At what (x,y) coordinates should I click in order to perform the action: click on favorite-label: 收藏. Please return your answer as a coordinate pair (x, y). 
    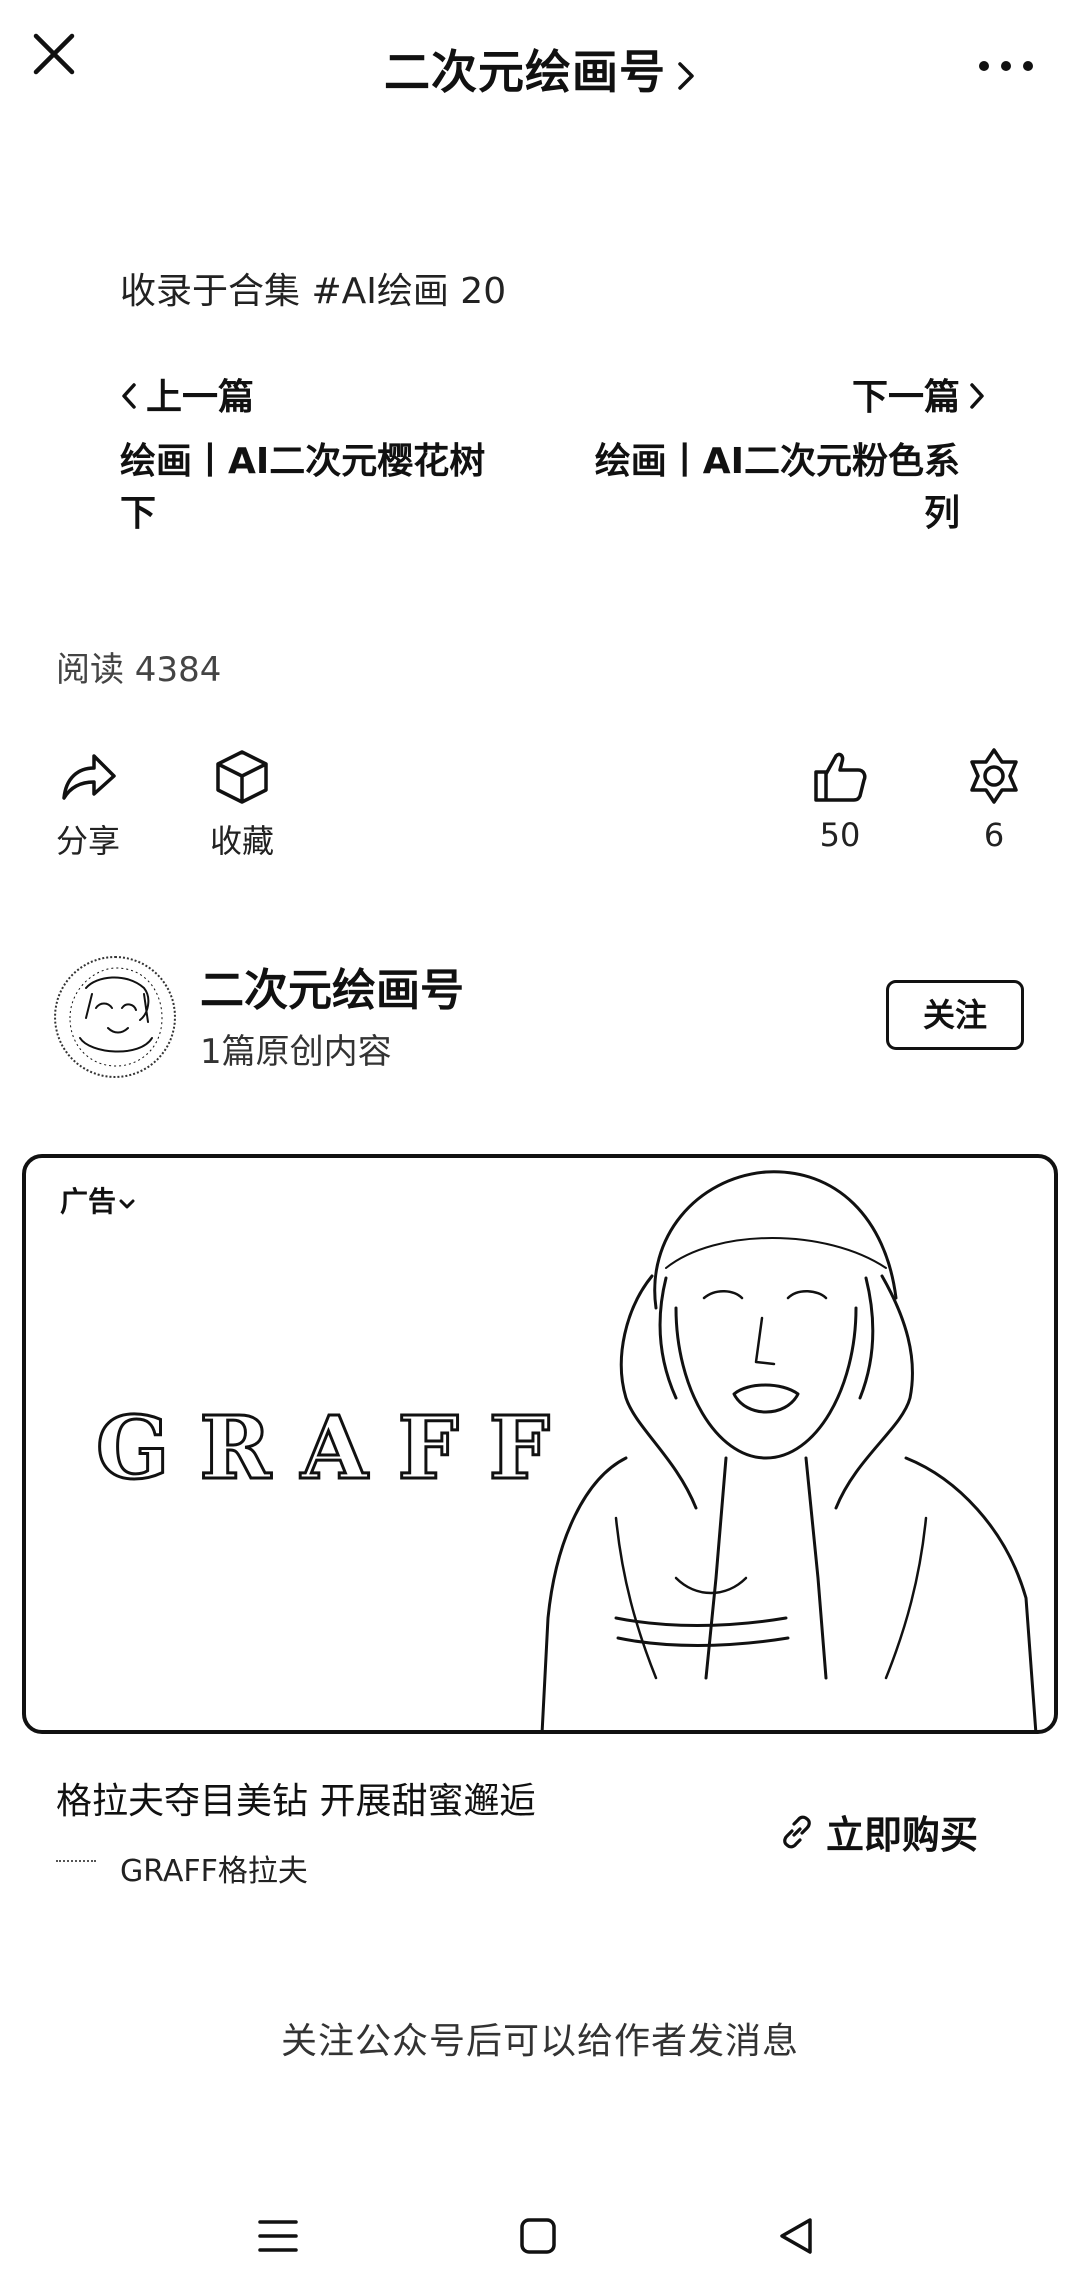
    Looking at the image, I should click on (241, 841).